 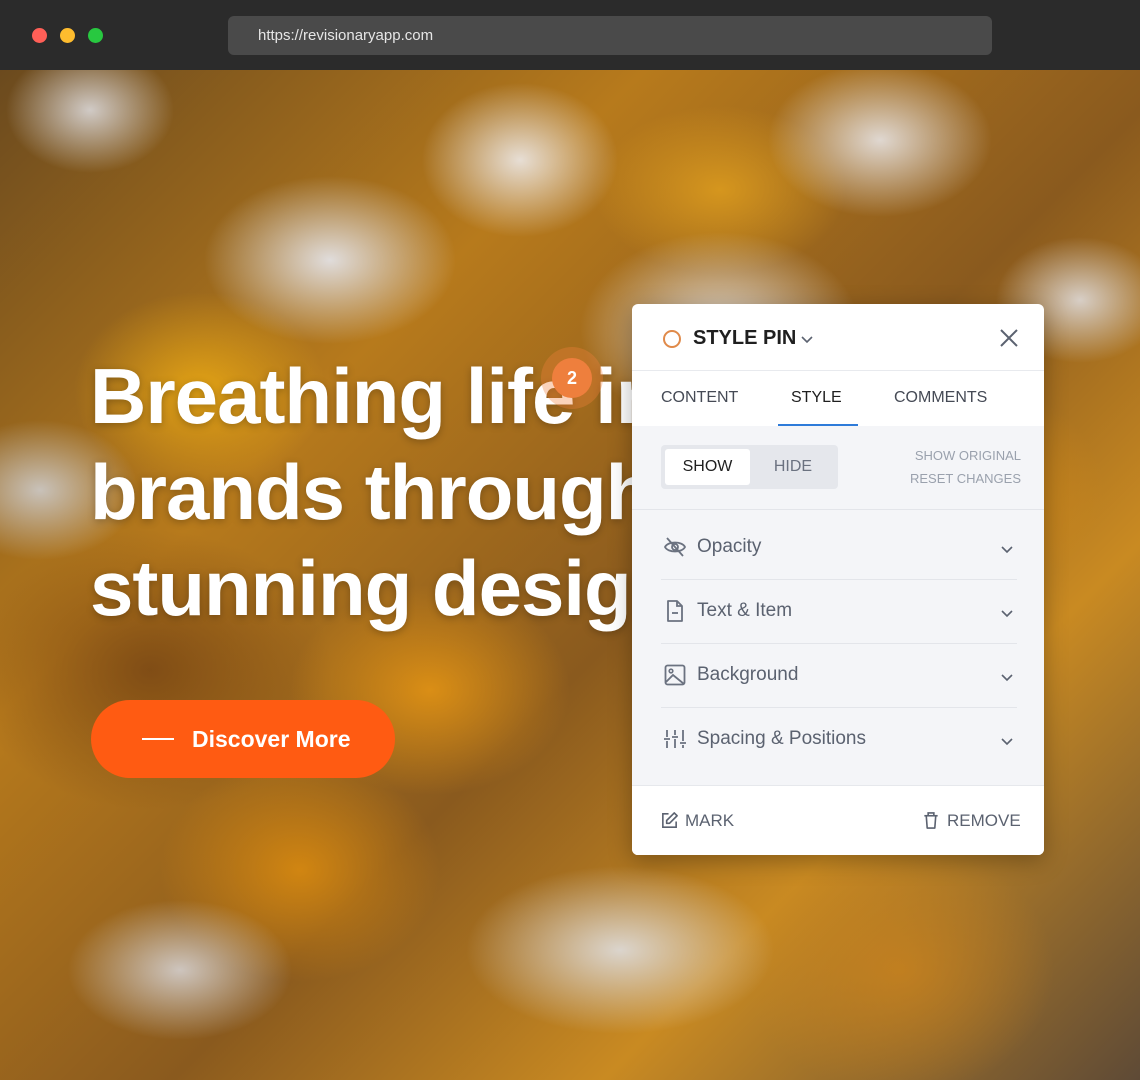 What do you see at coordinates (744, 338) in the screenshot?
I see `pin-type-dropdown: STYLE PIN` at bounding box center [744, 338].